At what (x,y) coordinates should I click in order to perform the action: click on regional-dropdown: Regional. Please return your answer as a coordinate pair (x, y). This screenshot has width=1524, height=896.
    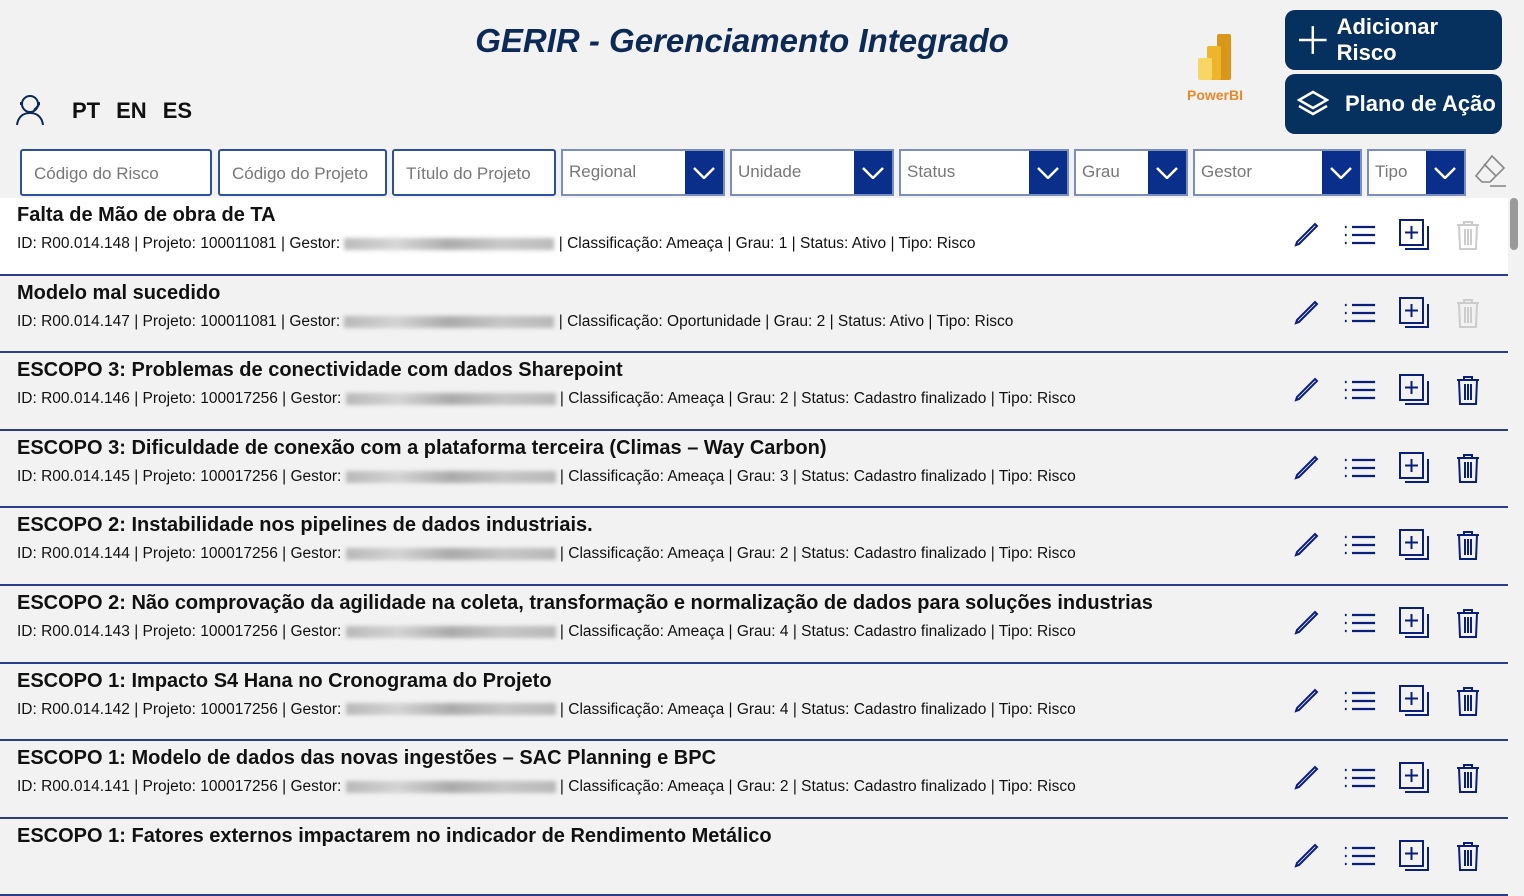
    Looking at the image, I should click on (643, 172).